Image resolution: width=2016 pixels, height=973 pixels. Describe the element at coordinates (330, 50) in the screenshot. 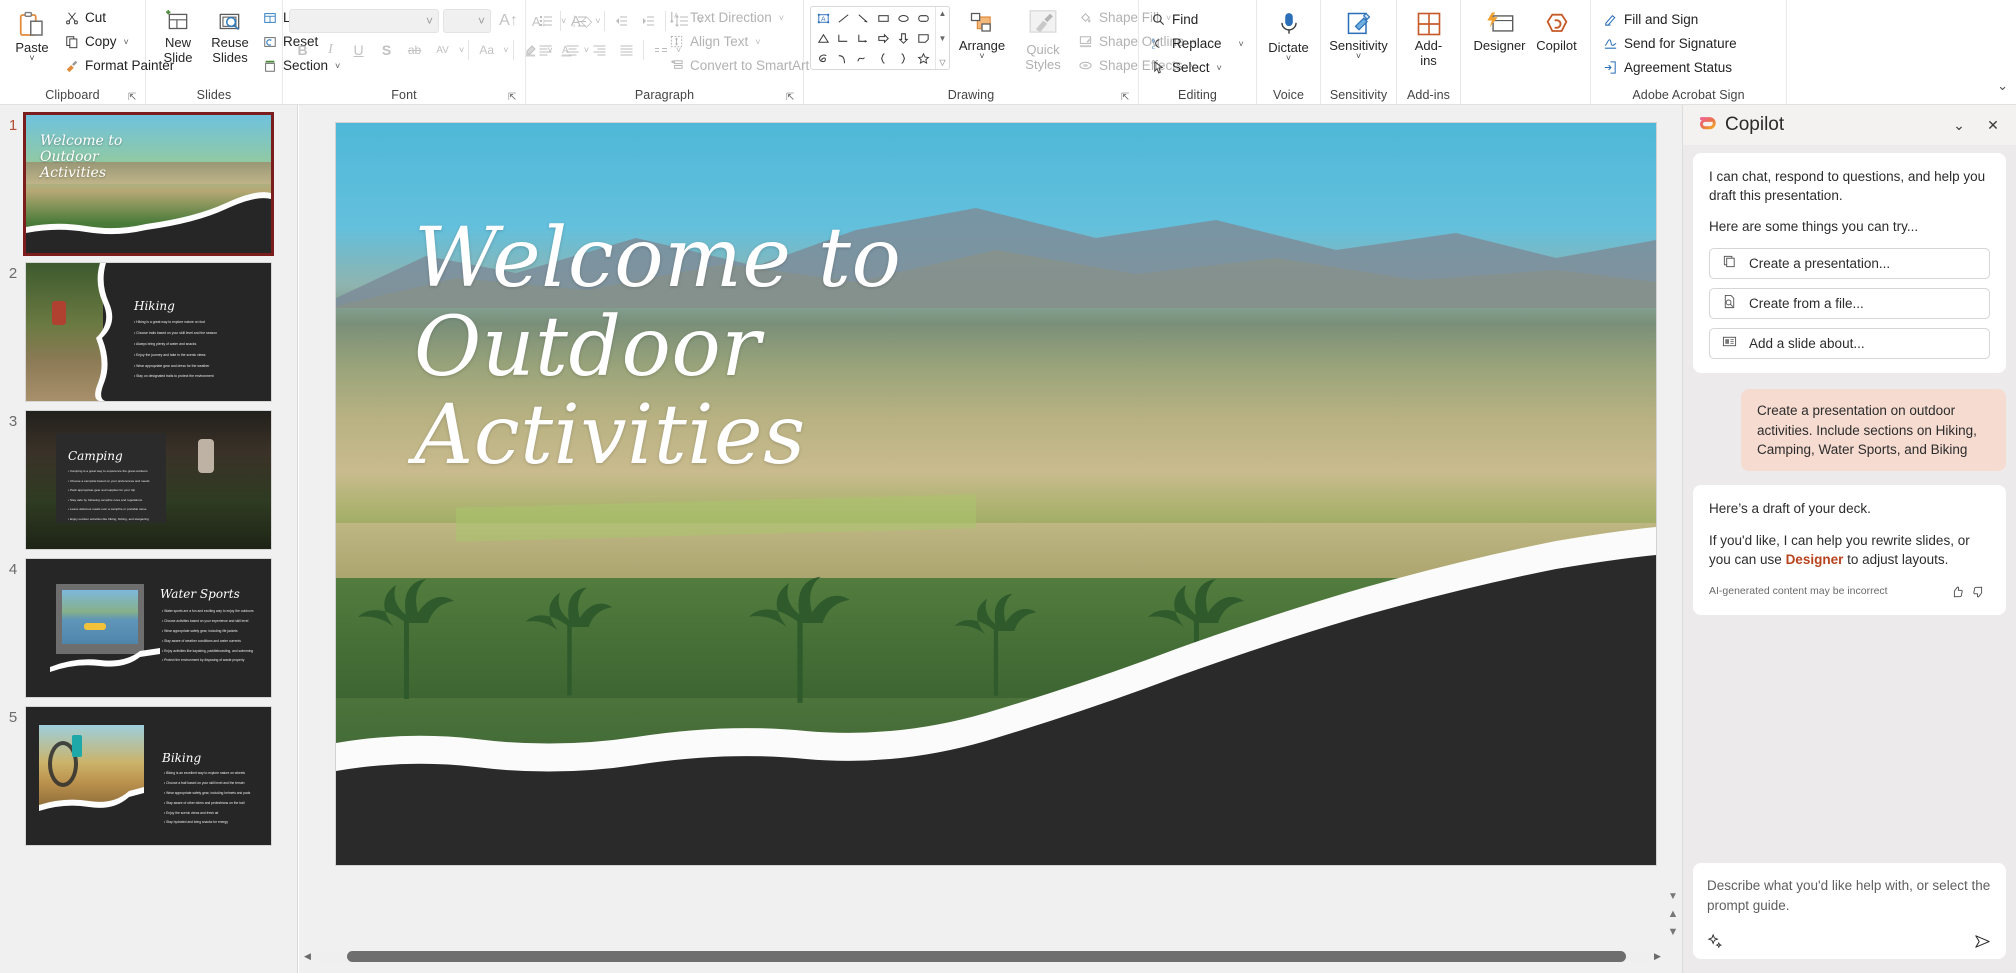

I see `italic-button: I` at that location.